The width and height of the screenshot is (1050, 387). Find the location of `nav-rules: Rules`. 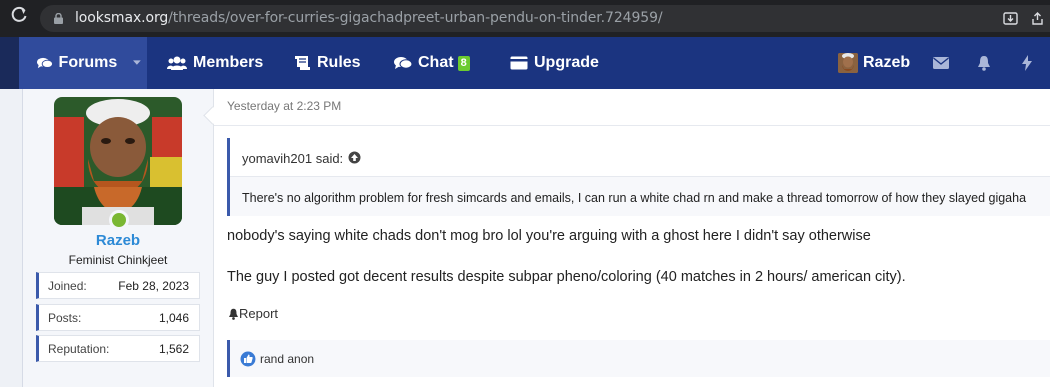

nav-rules: Rules is located at coordinates (327, 63).